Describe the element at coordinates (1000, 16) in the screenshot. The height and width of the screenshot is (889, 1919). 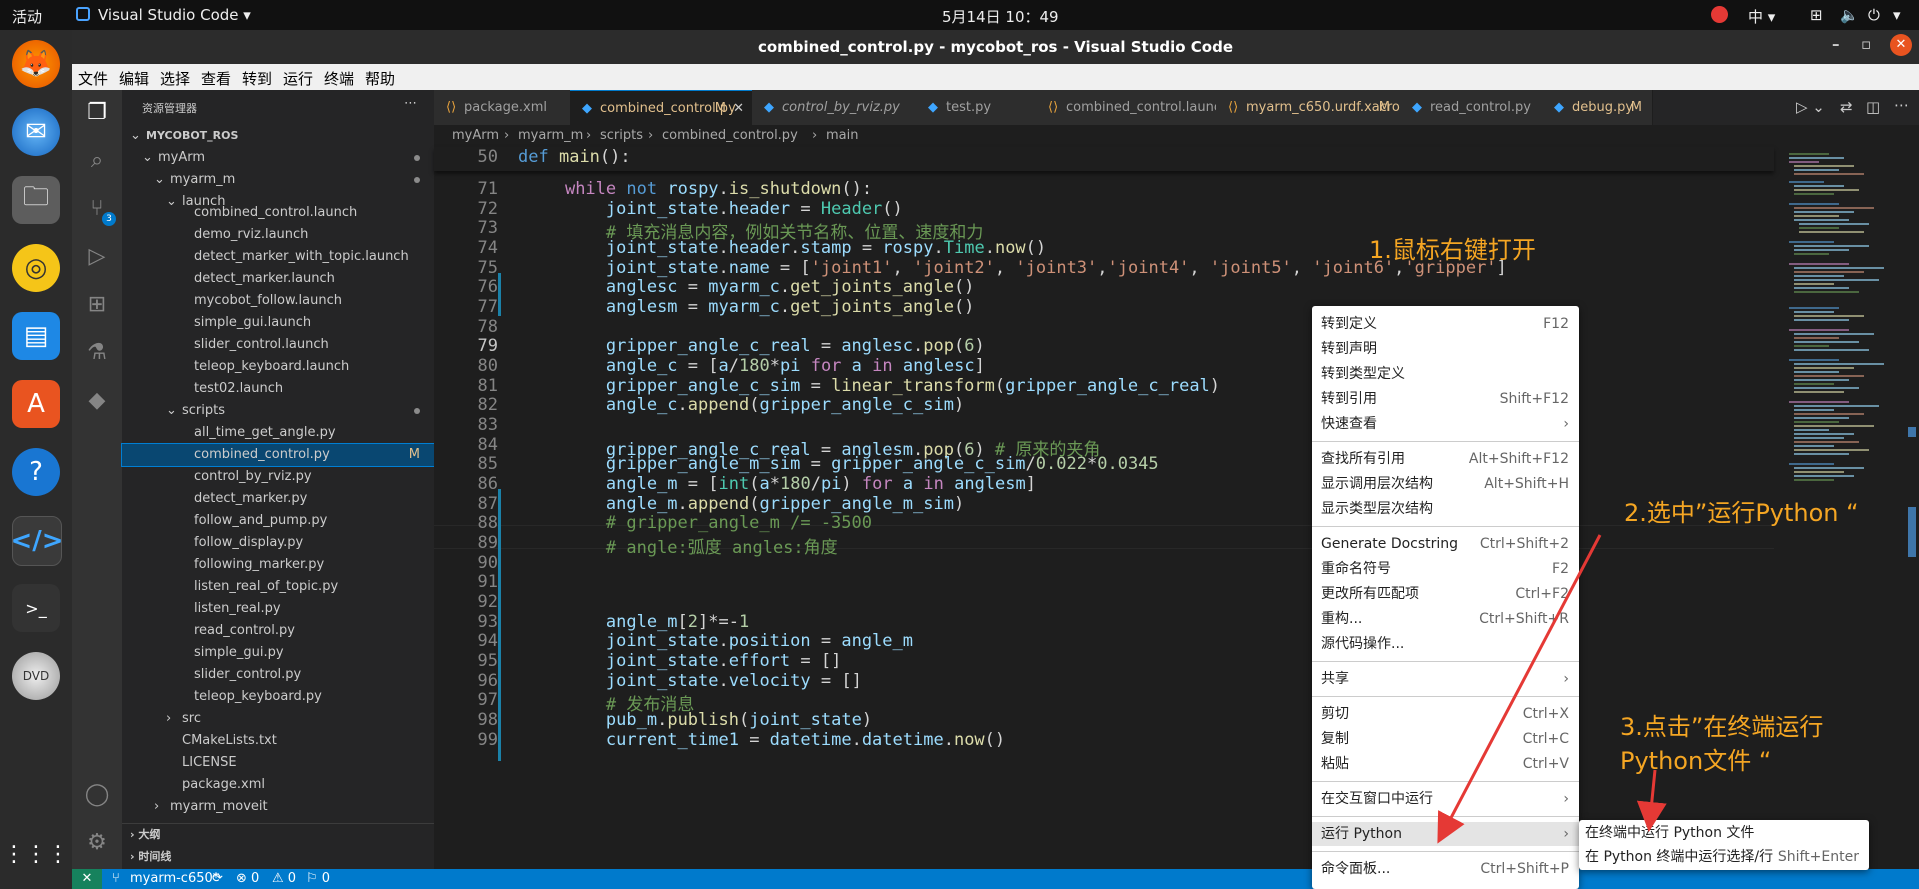
I see `clock: 5月14日 10：49` at that location.